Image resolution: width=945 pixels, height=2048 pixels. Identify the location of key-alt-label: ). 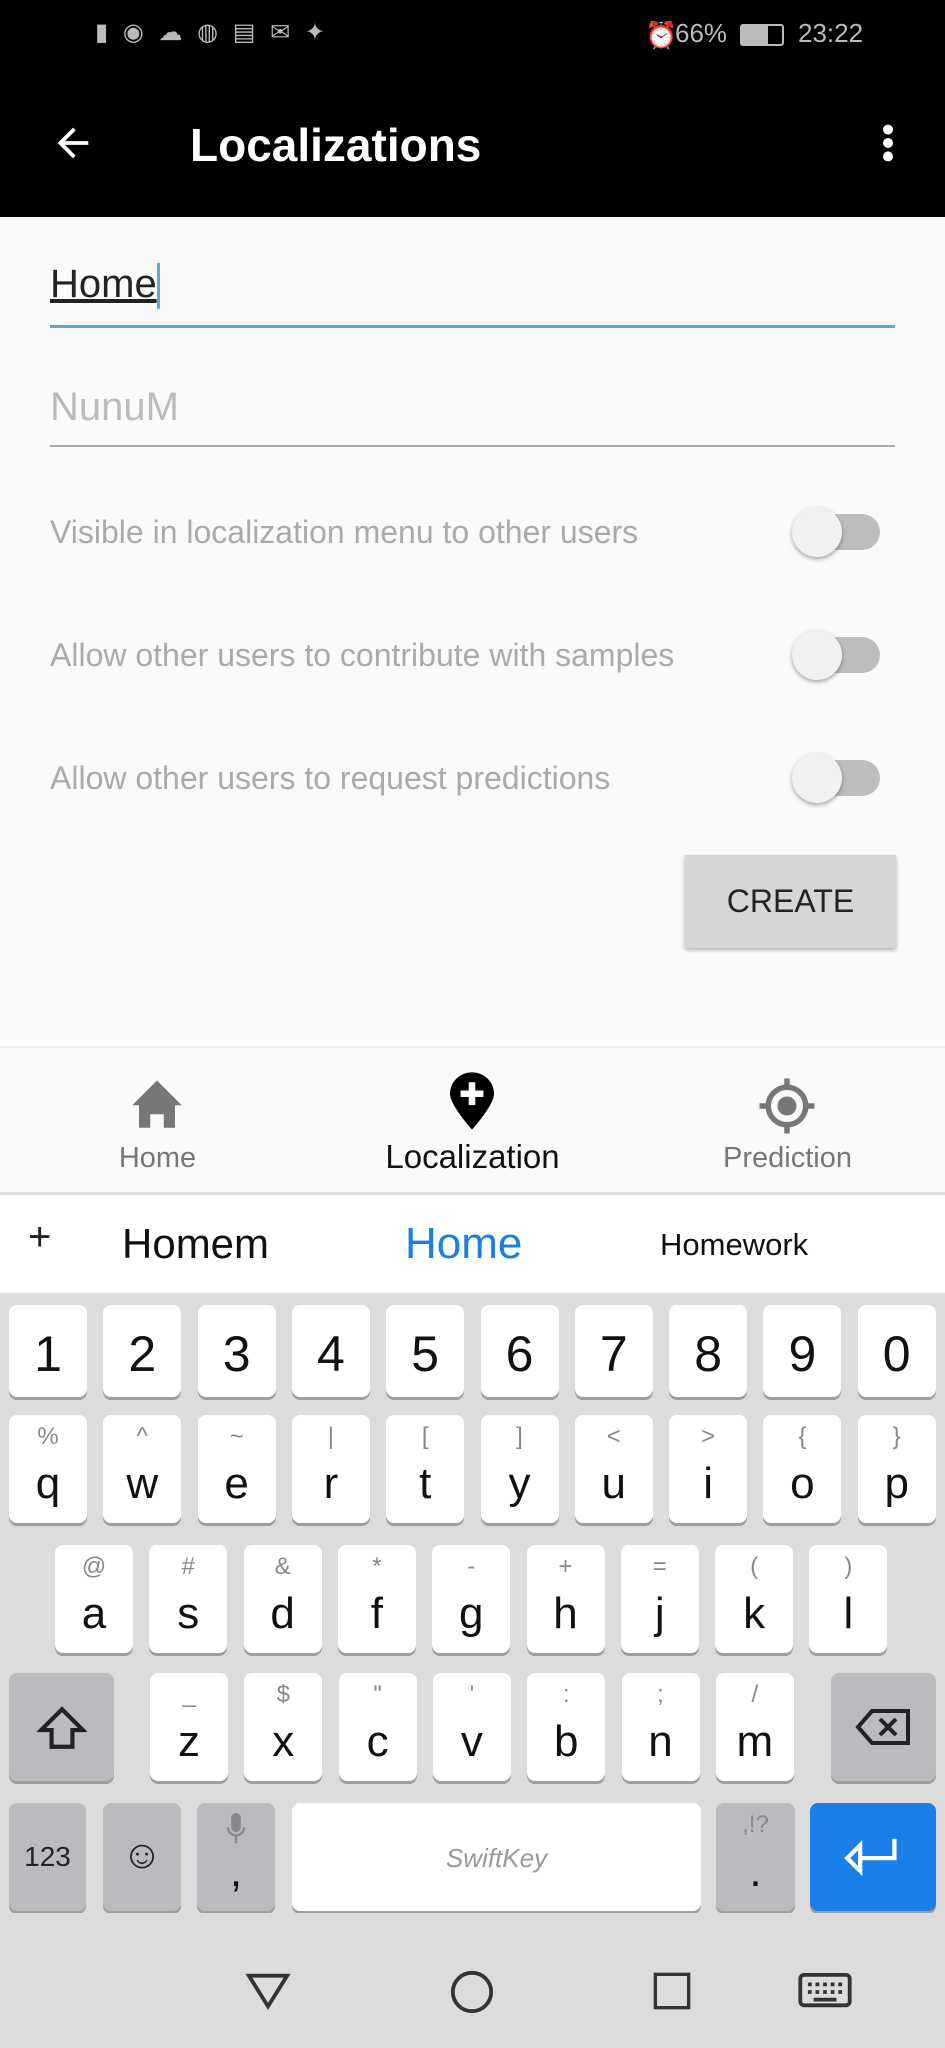
(848, 1566).